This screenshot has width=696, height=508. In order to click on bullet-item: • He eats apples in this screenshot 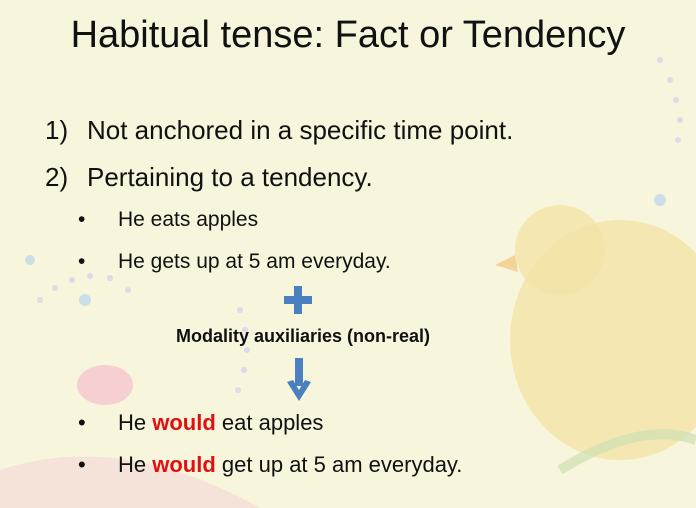, I will do `click(168, 220)`.